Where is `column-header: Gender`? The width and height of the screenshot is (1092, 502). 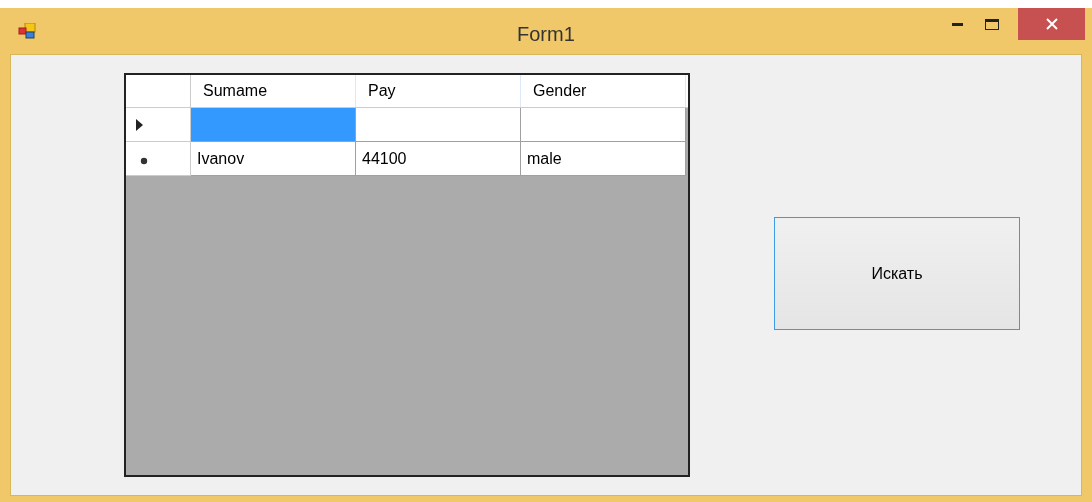
column-header: Gender is located at coordinates (603, 91).